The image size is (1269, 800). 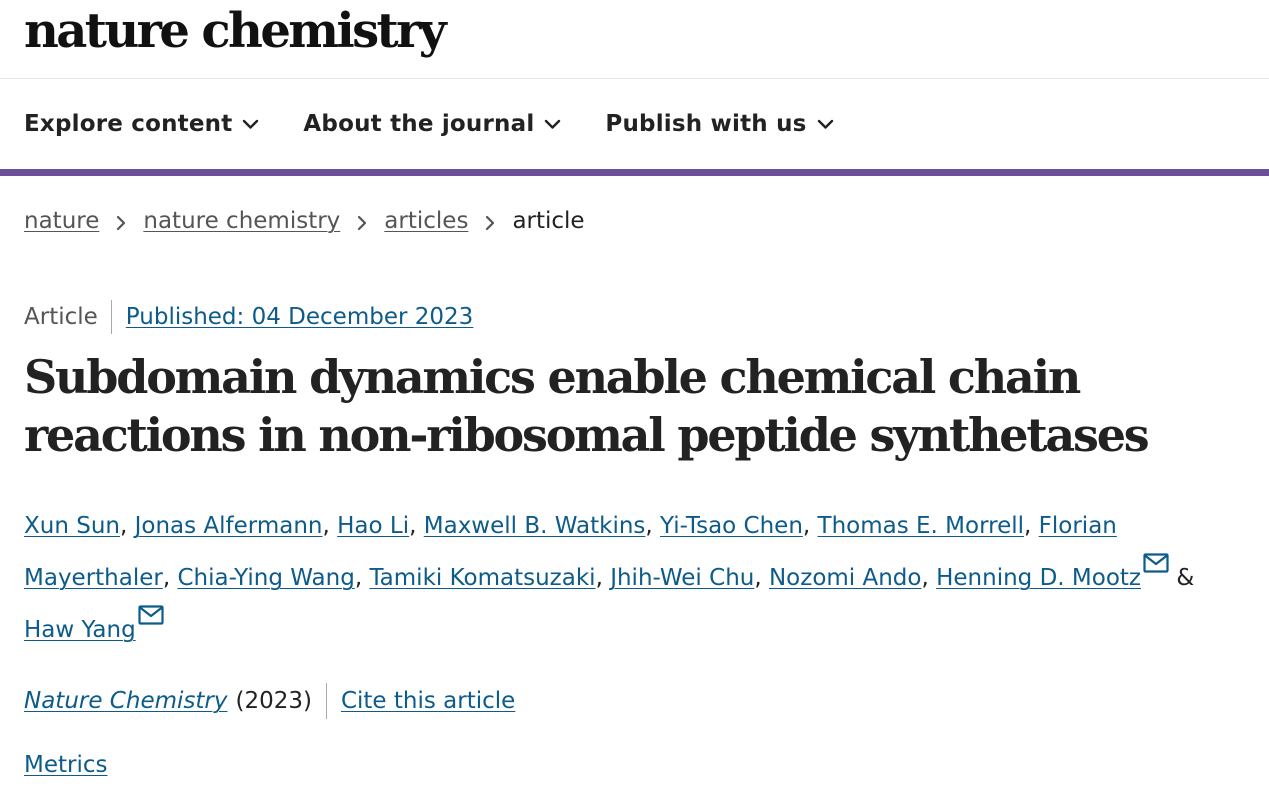 I want to click on article-meta: Article Published: 04 December 2023, so click(x=248, y=317).